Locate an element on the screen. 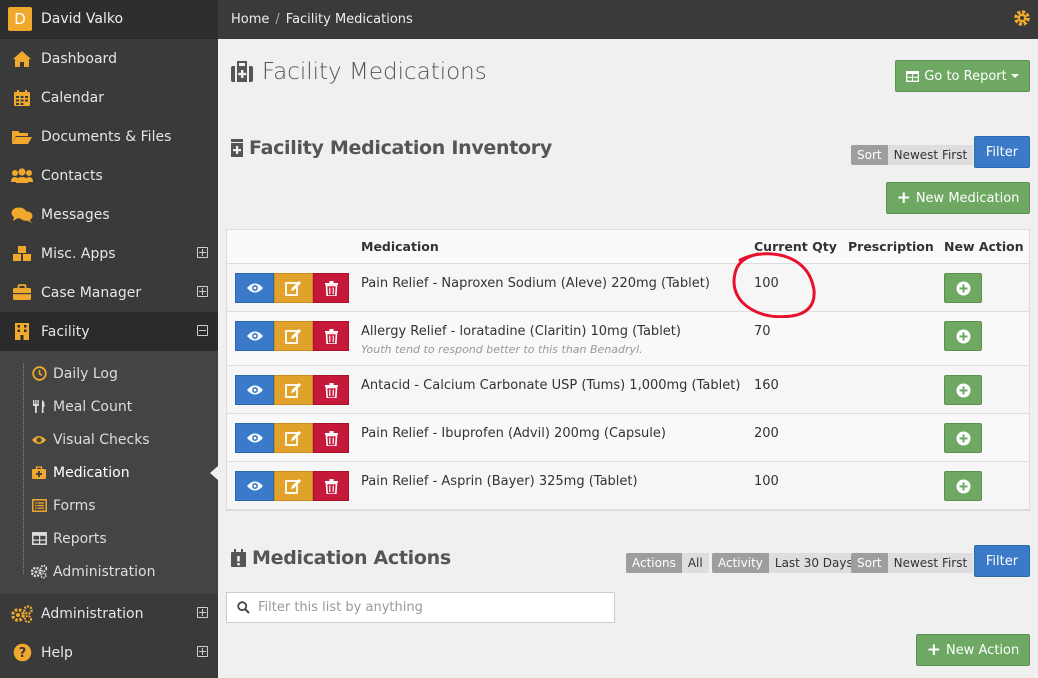 Image resolution: width=1038 pixels, height=678 pixels. subnav-item-label: Reports is located at coordinates (80, 538).